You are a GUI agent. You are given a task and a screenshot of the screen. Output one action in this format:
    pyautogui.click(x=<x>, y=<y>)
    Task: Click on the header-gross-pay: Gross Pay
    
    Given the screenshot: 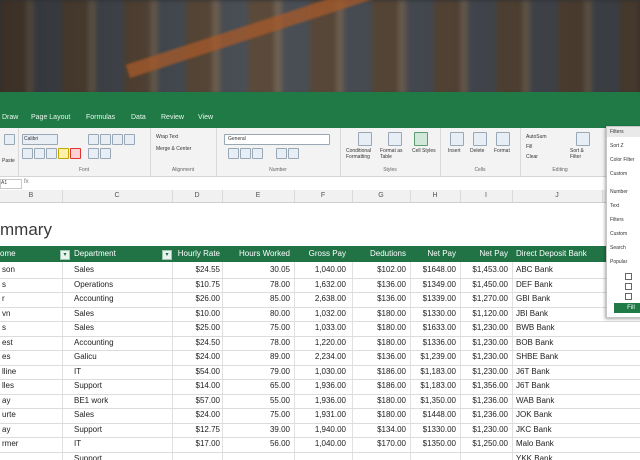 What is the action you would take?
    pyautogui.click(x=320, y=254)
    